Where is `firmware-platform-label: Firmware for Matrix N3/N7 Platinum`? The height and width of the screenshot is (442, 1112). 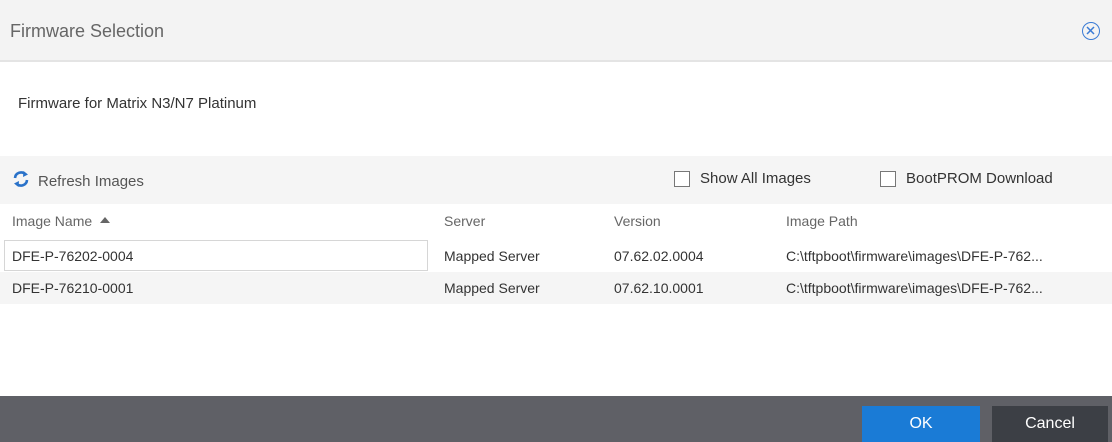
firmware-platform-label: Firmware for Matrix N3/N7 Platinum is located at coordinates (137, 103).